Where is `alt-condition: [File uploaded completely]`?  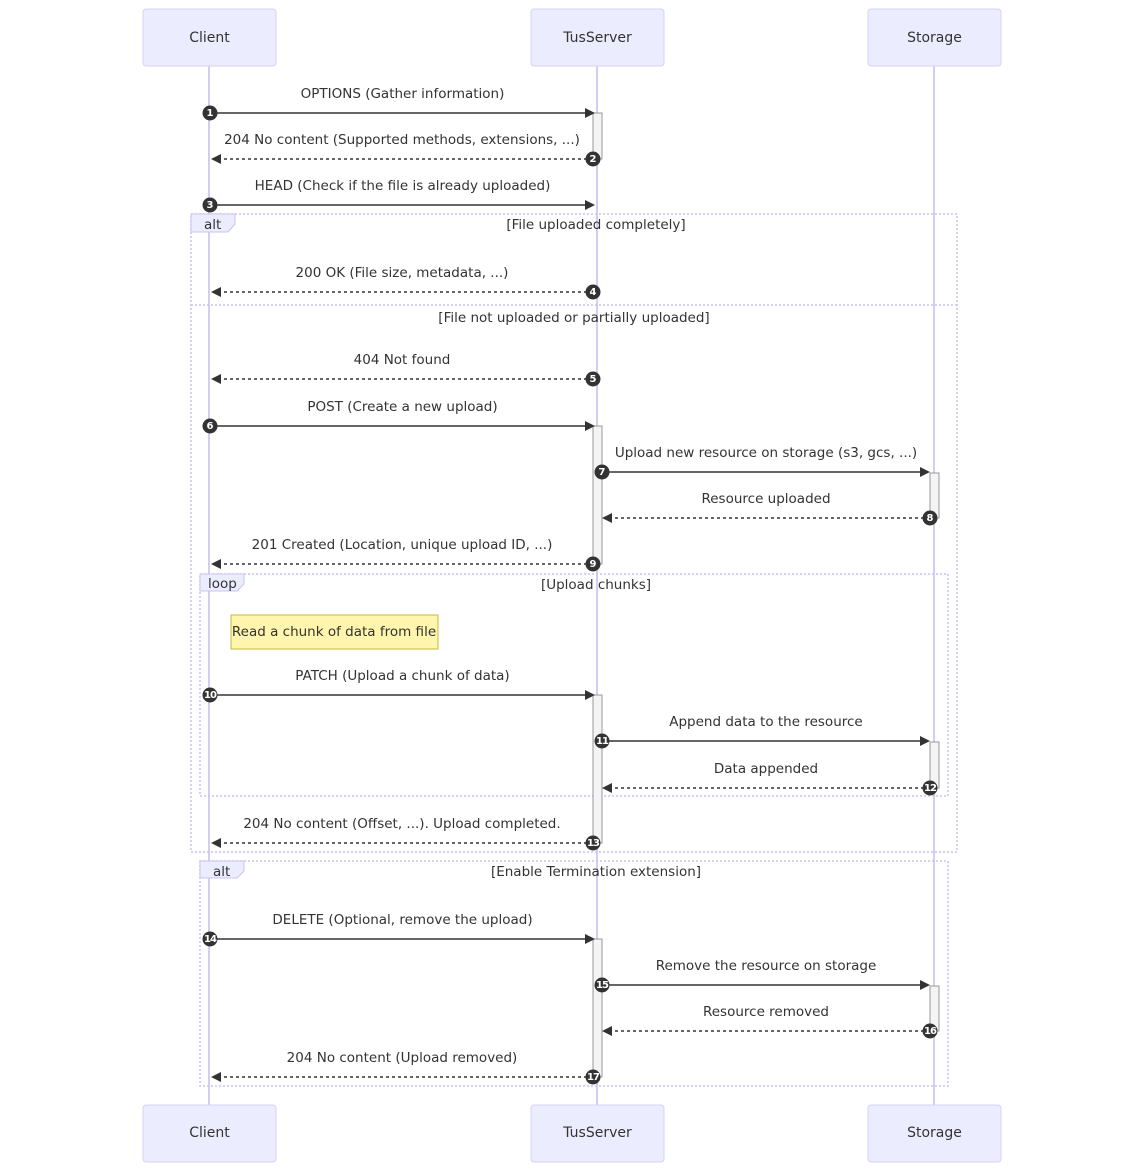 alt-condition: [File uploaded completely] is located at coordinates (595, 225).